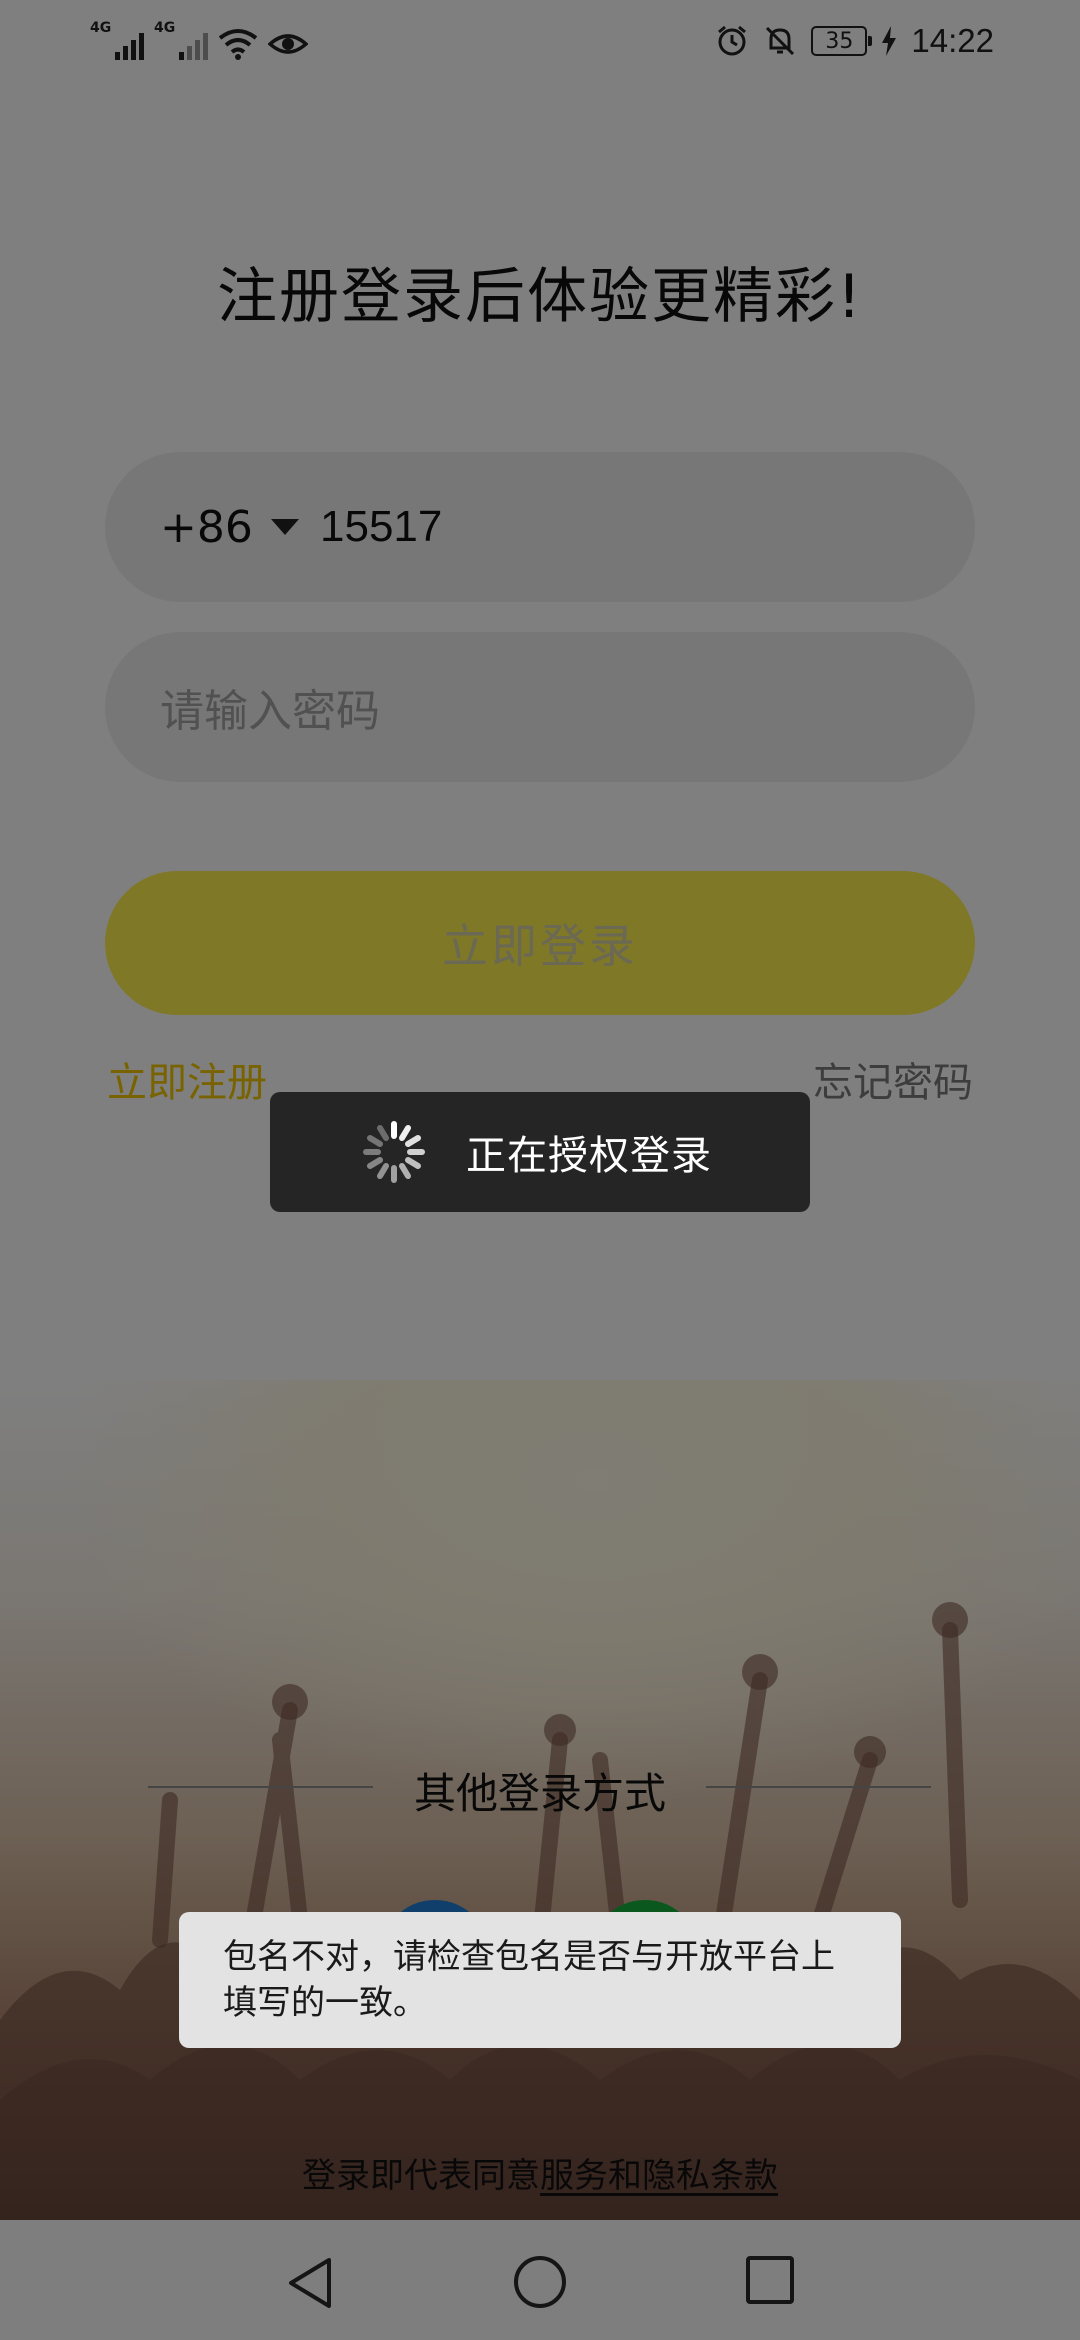  Describe the element at coordinates (394, 1152) in the screenshot. I see `spinner-icon` at that location.